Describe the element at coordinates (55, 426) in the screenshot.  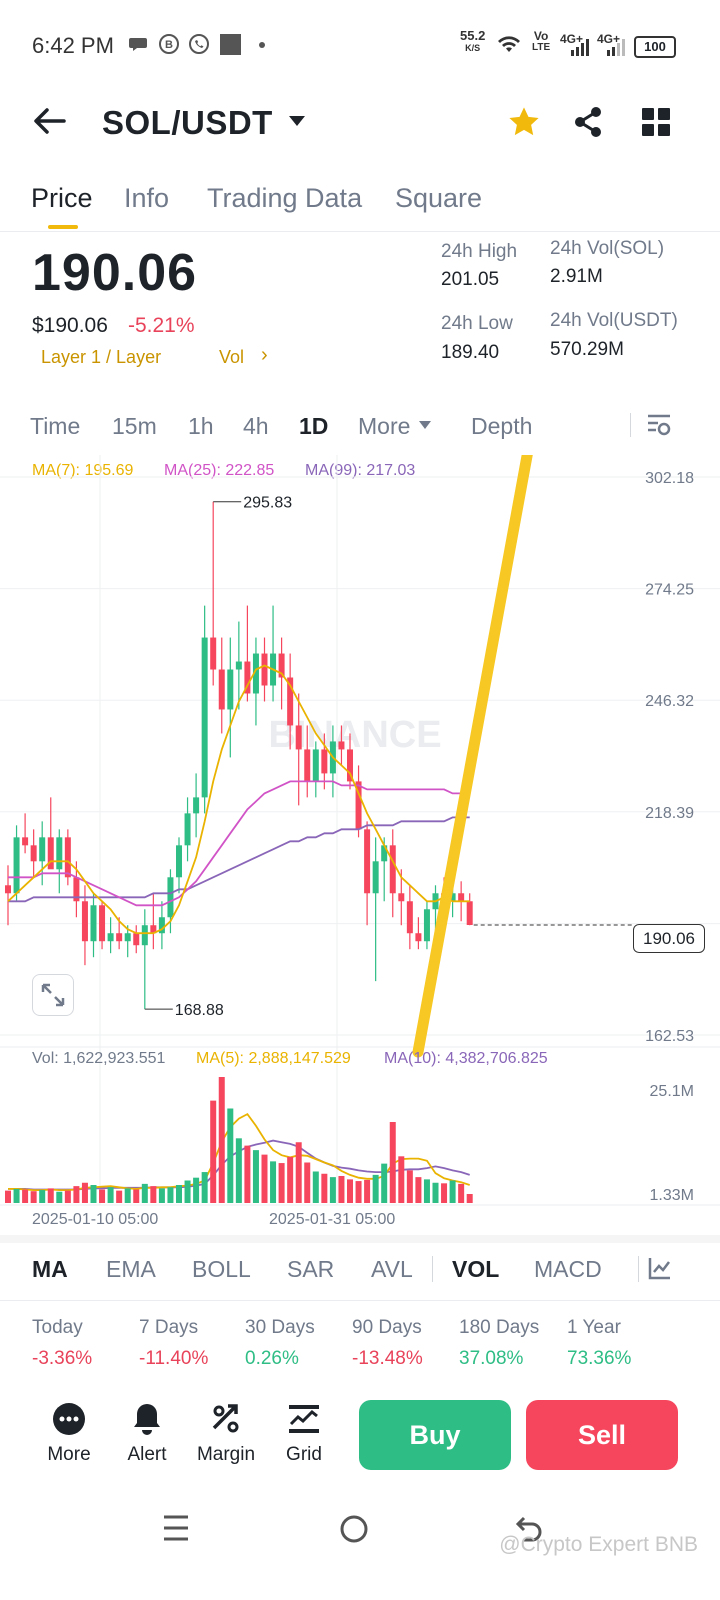
I see `interval-time: Time` at that location.